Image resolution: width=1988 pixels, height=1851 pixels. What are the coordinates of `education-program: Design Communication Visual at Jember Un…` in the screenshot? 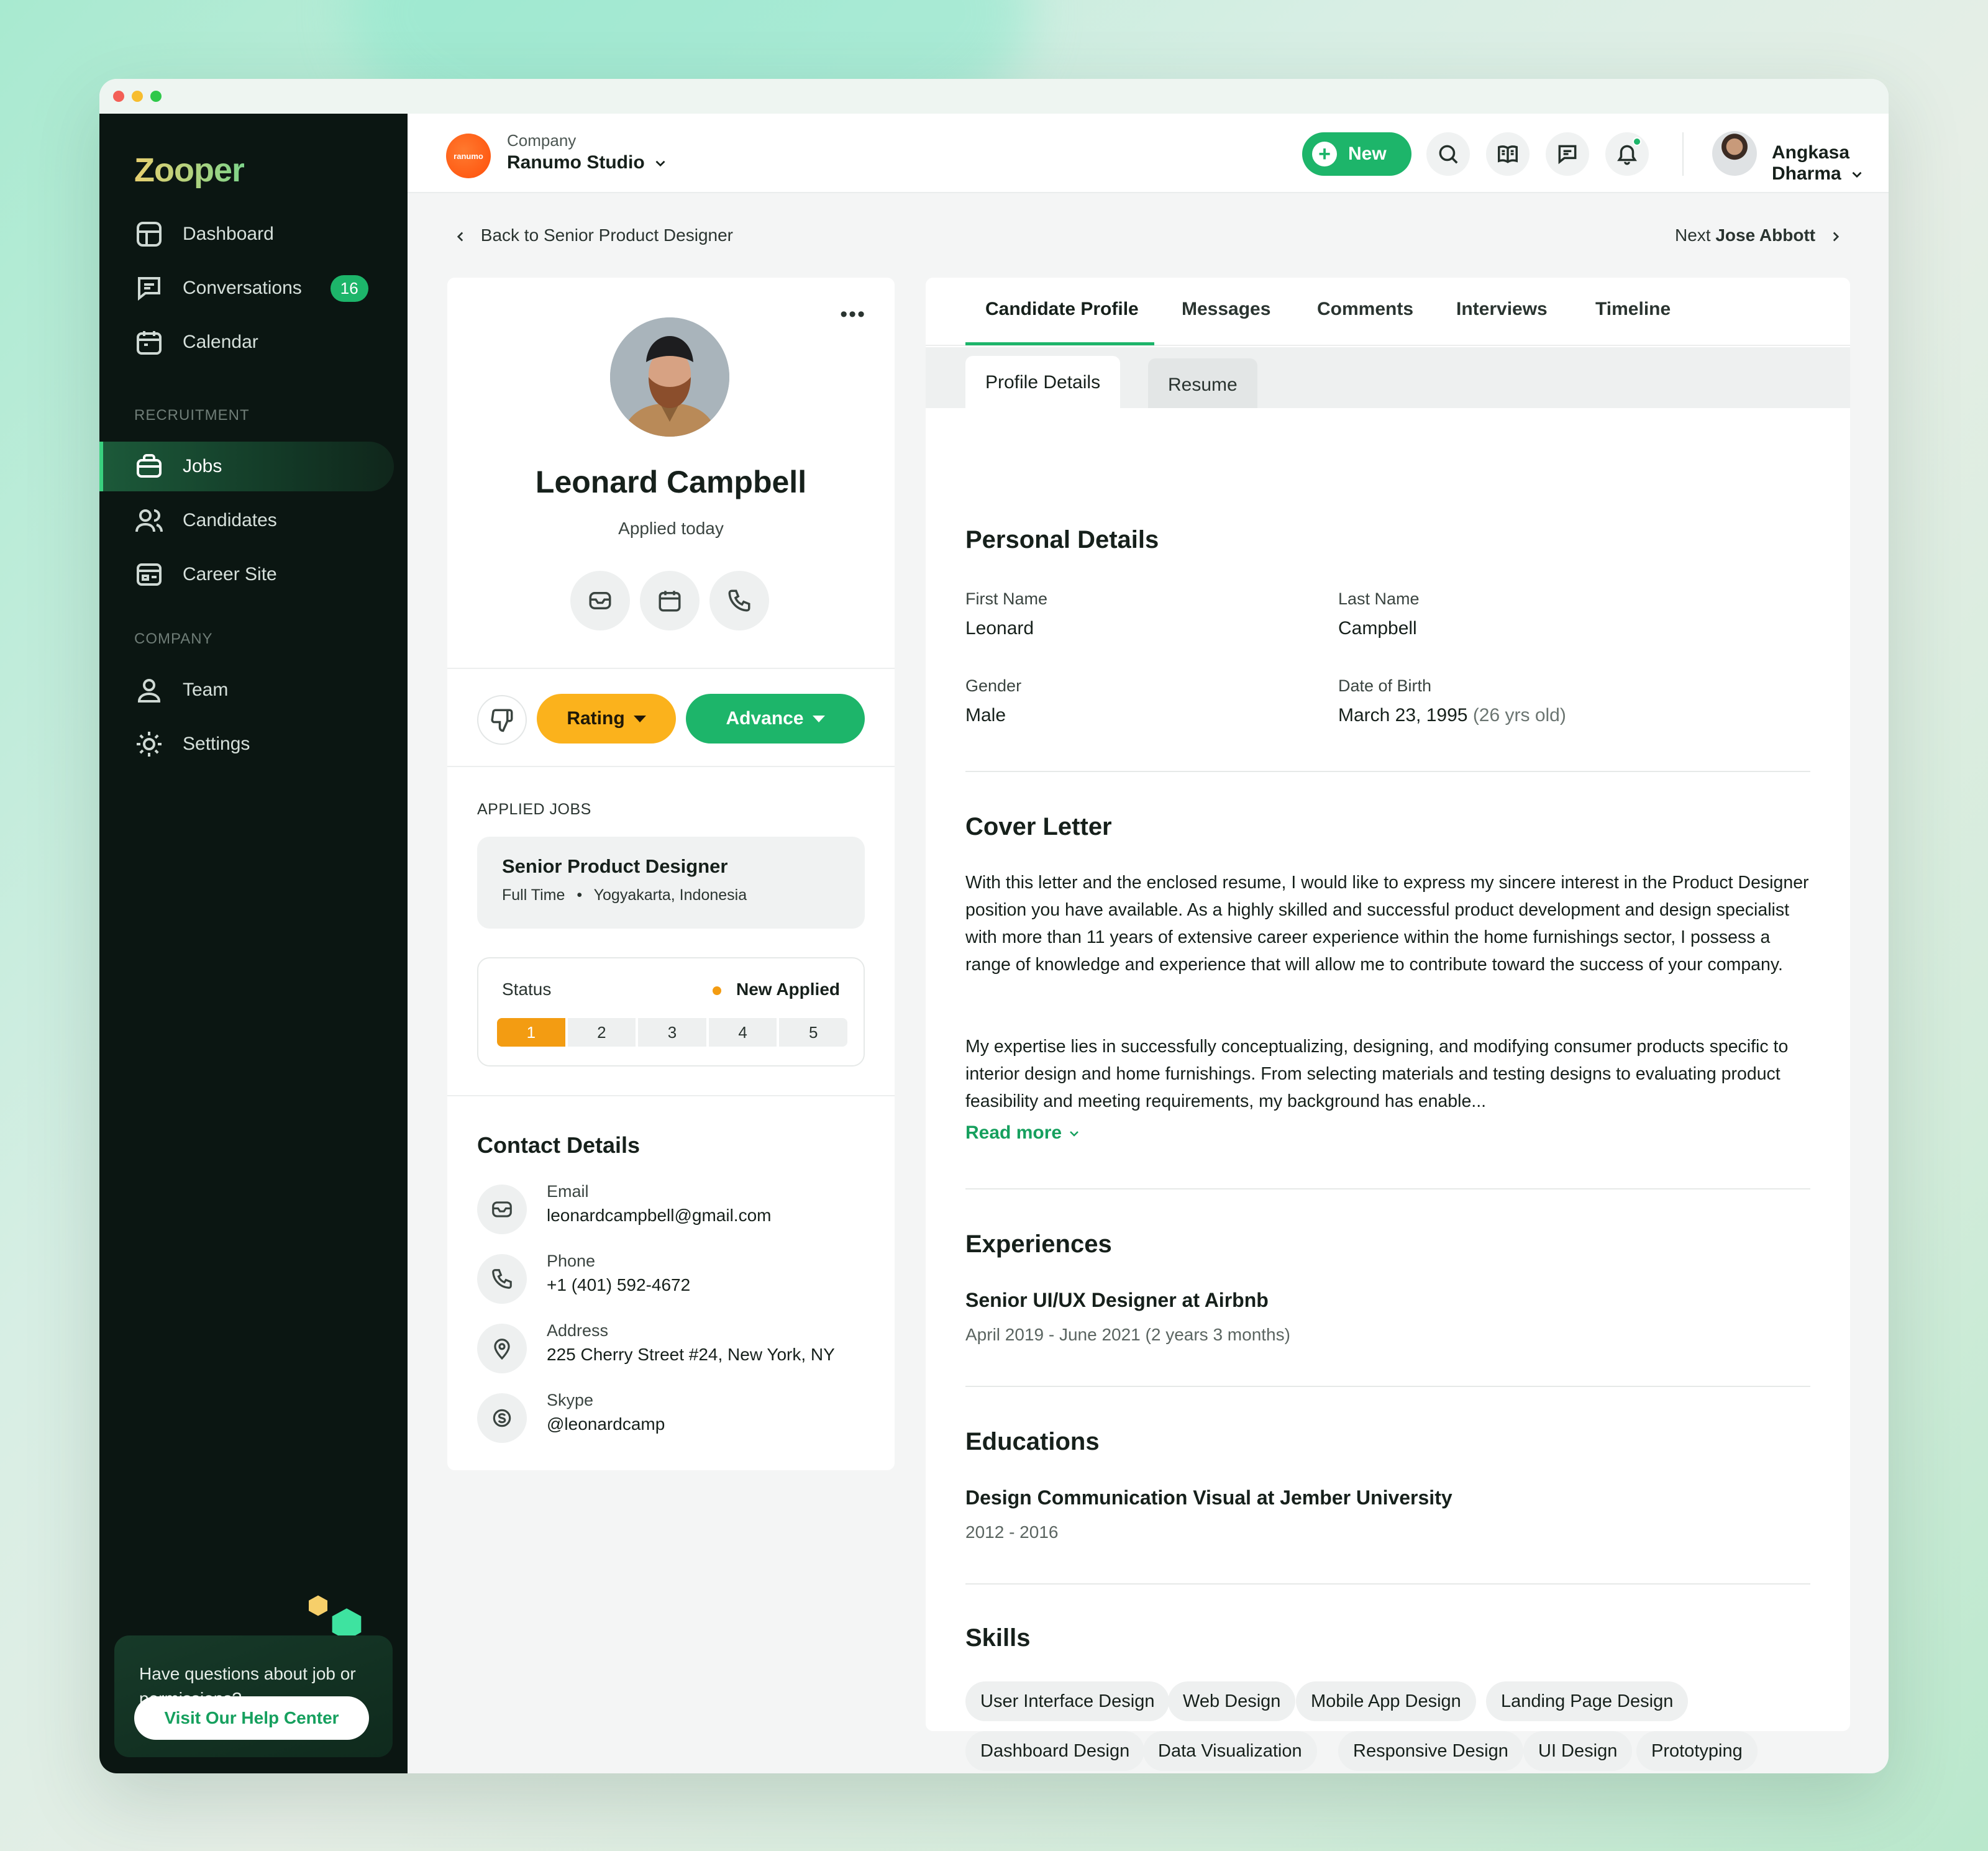 It's located at (1208, 1497).